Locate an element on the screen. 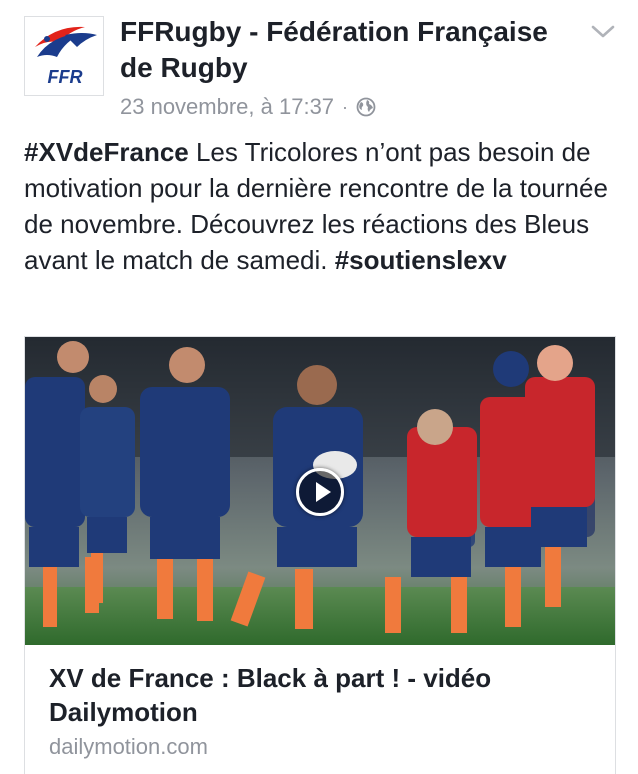 This screenshot has height=774, width=638. post-timestamp: 23 novembre, à 17:37 is located at coordinates (227, 107).